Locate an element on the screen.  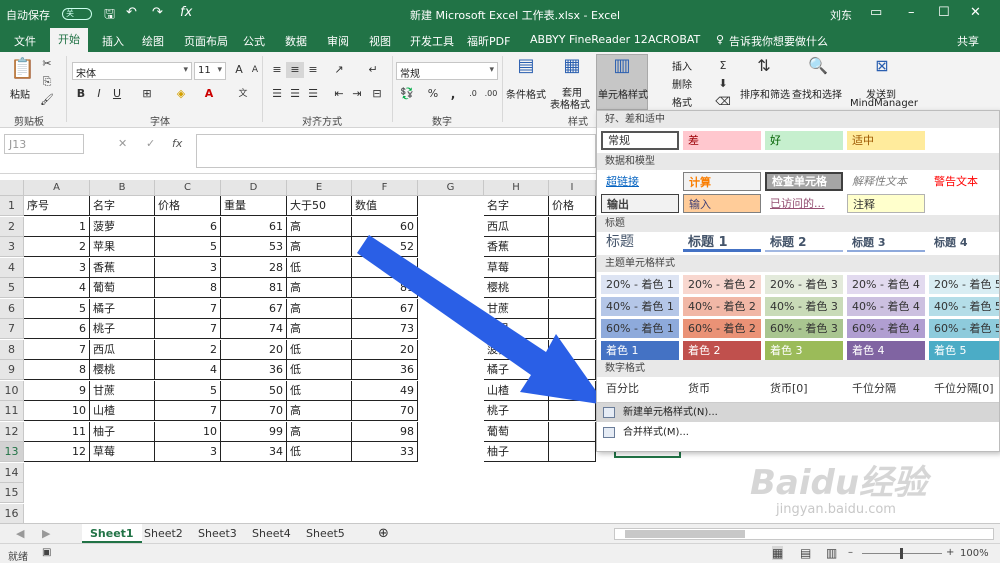
table-cell: 橘子 is located at coordinates (122, 308).